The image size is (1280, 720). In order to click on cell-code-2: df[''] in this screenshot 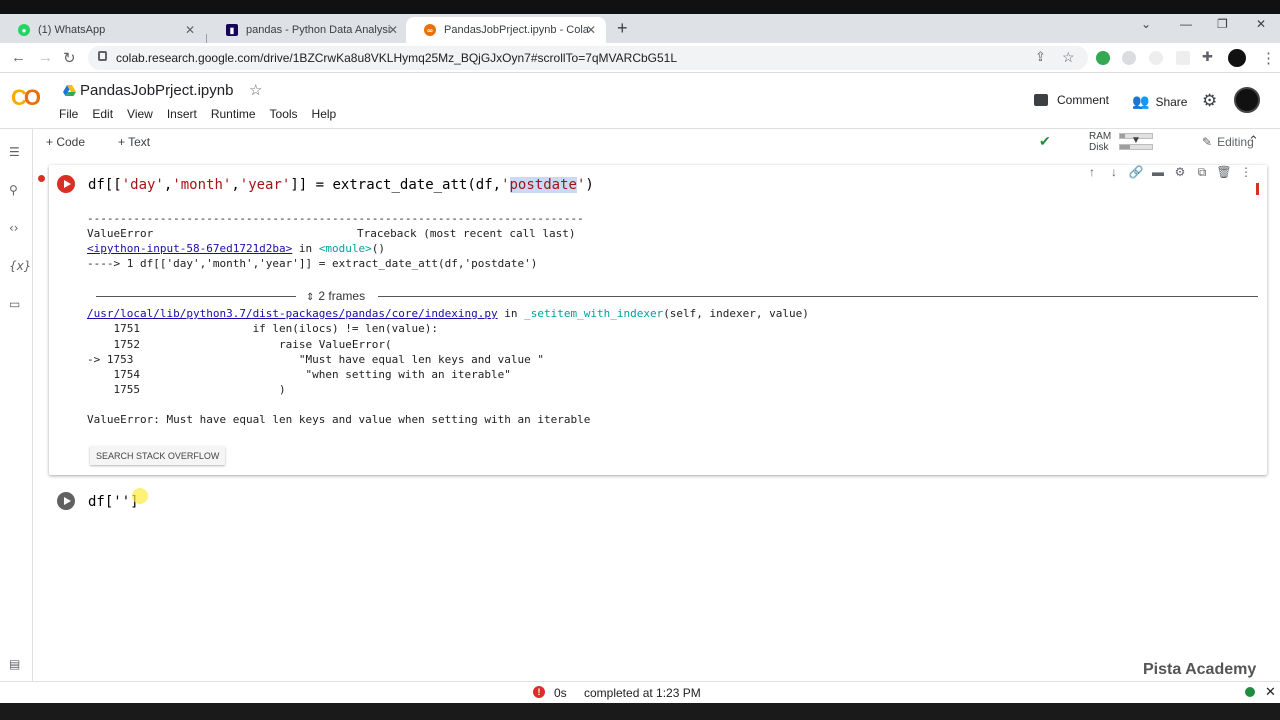, I will do `click(113, 502)`.